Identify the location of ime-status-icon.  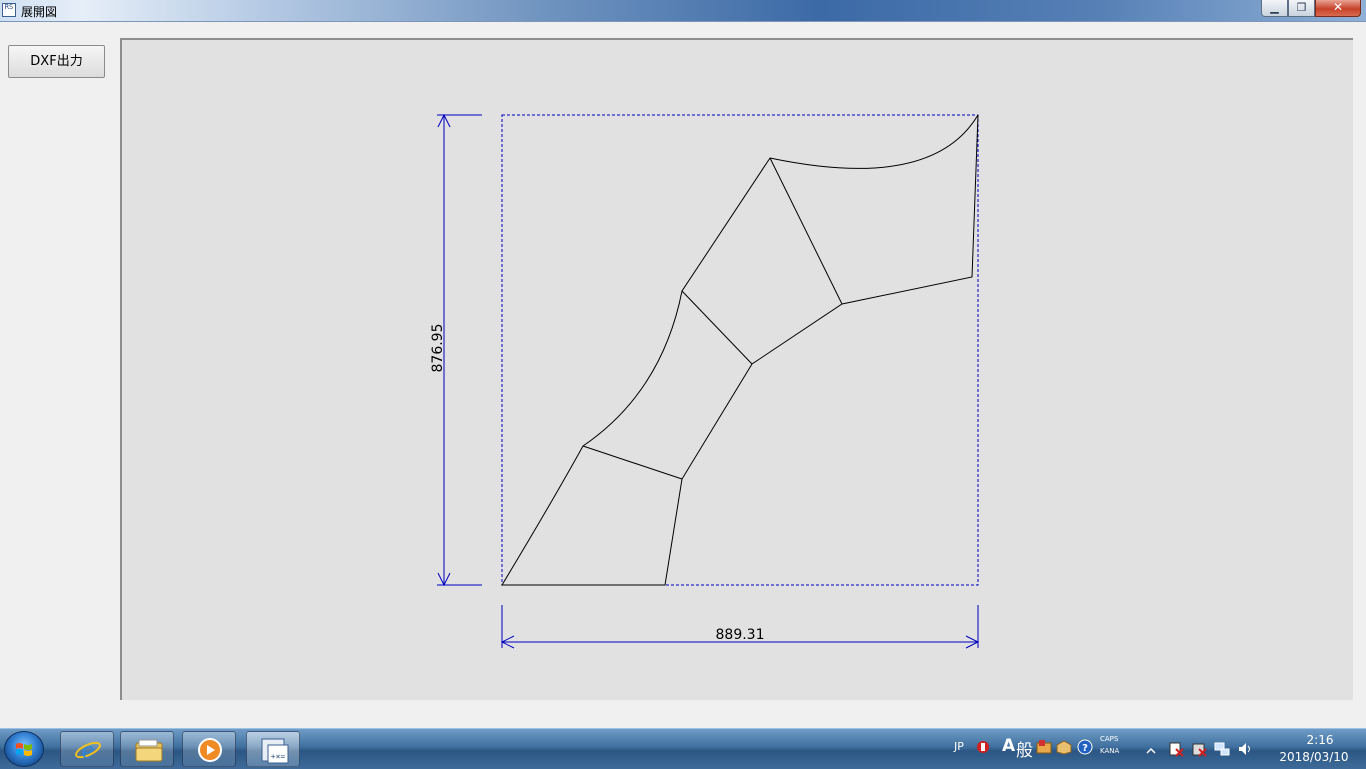
(983, 746).